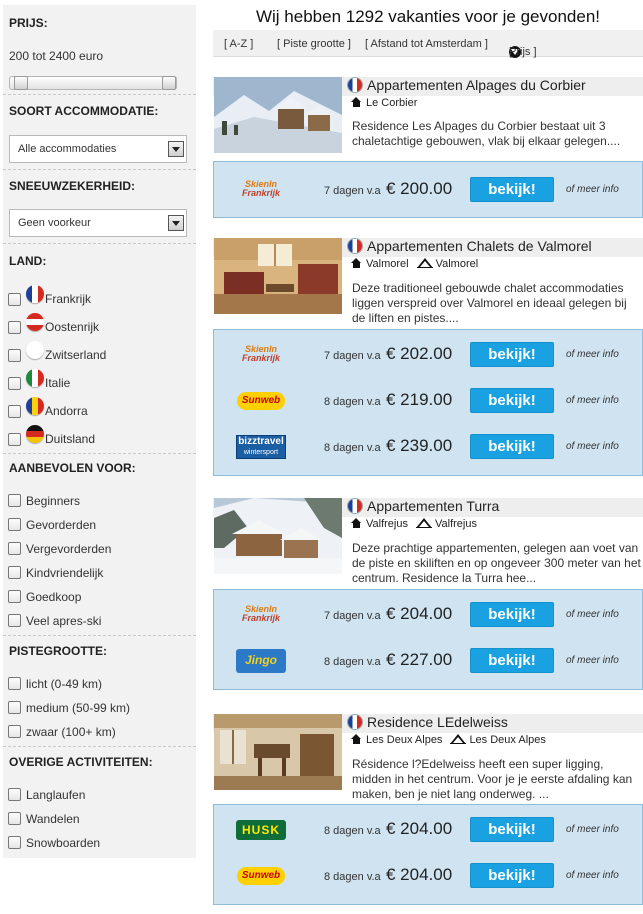 The height and width of the screenshot is (914, 643). What do you see at coordinates (48, 407) in the screenshot?
I see `country-option-andorra: Andorra` at bounding box center [48, 407].